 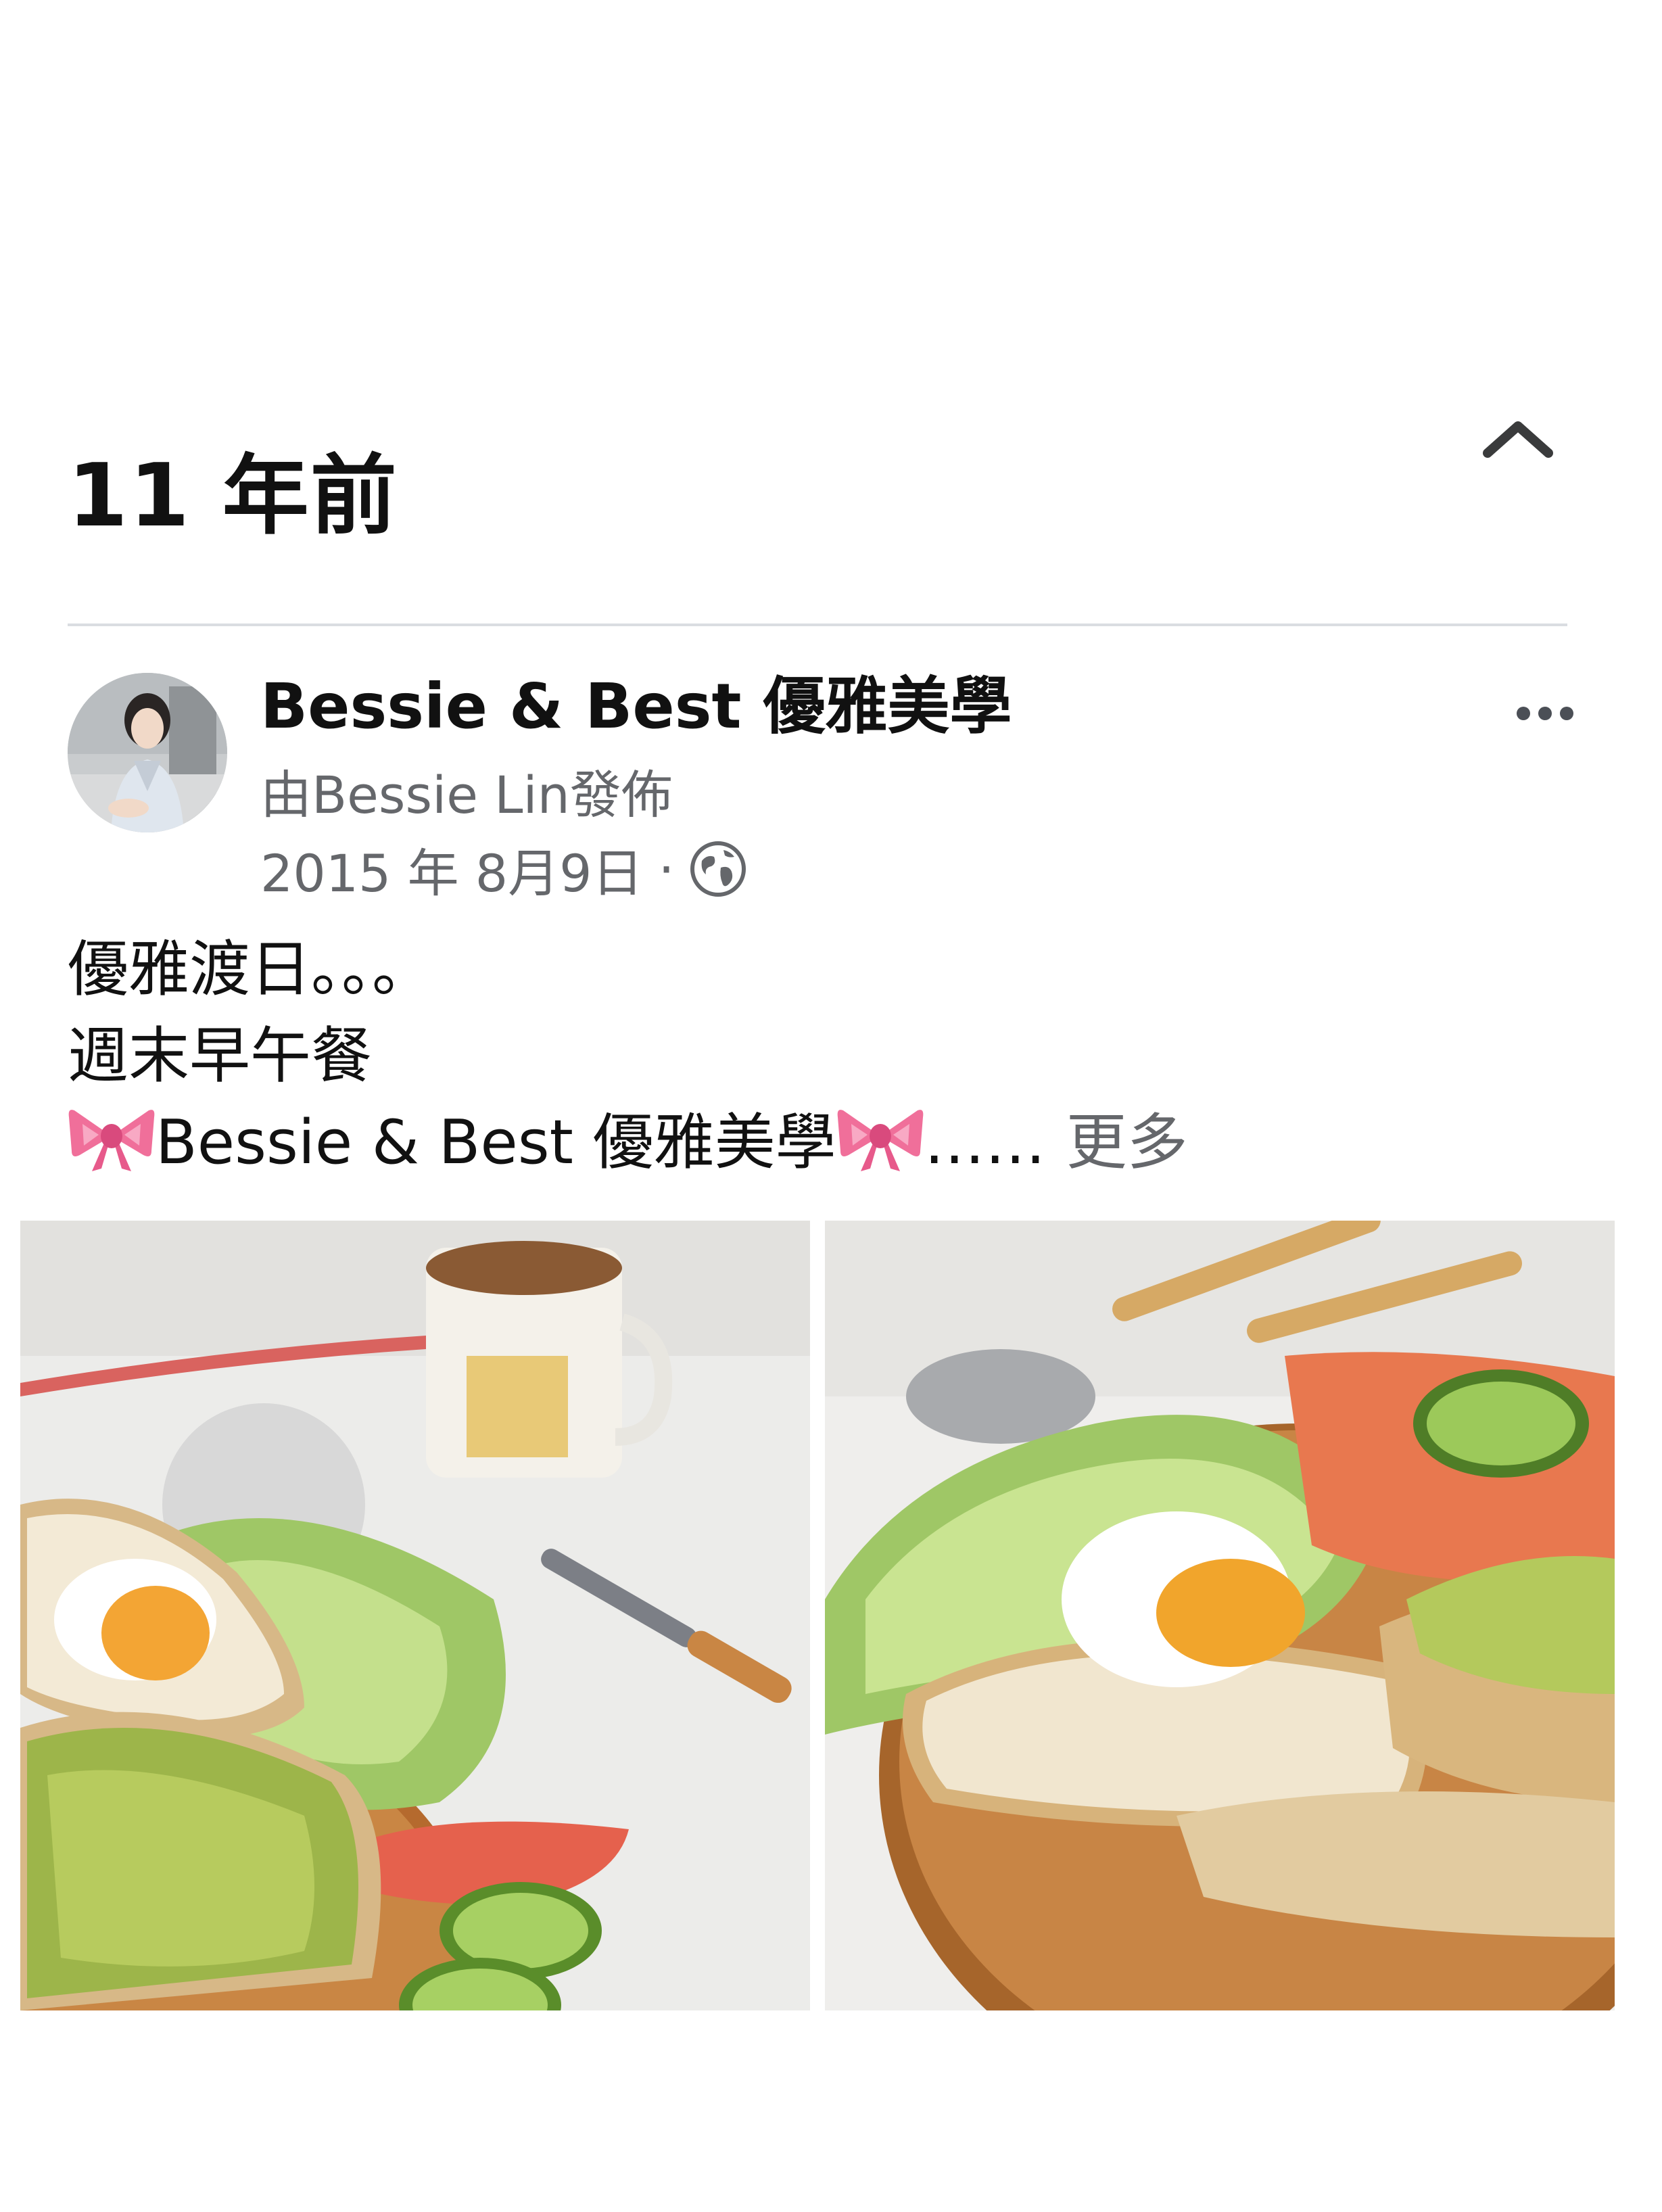 What do you see at coordinates (467, 795) in the screenshot?
I see `posted-by: 由Bessie Lin發佈` at bounding box center [467, 795].